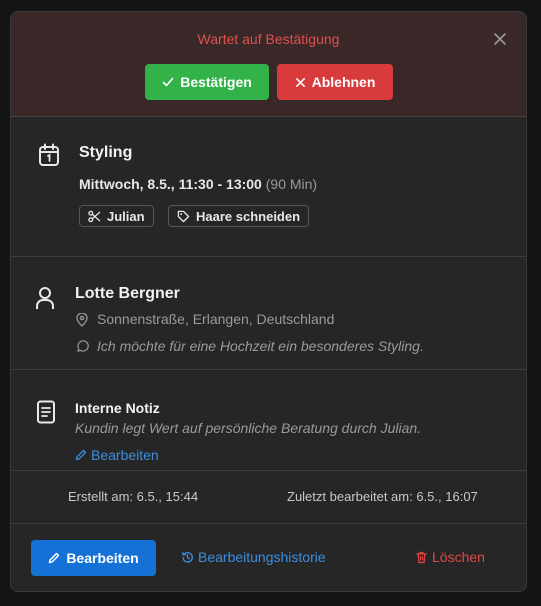  I want to click on confirm-label: Bestätigen, so click(216, 82).